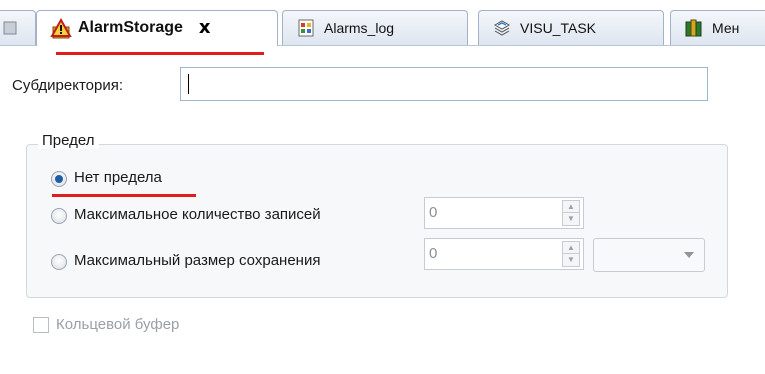  What do you see at coordinates (188, 84) in the screenshot?
I see `text-cursor` at bounding box center [188, 84].